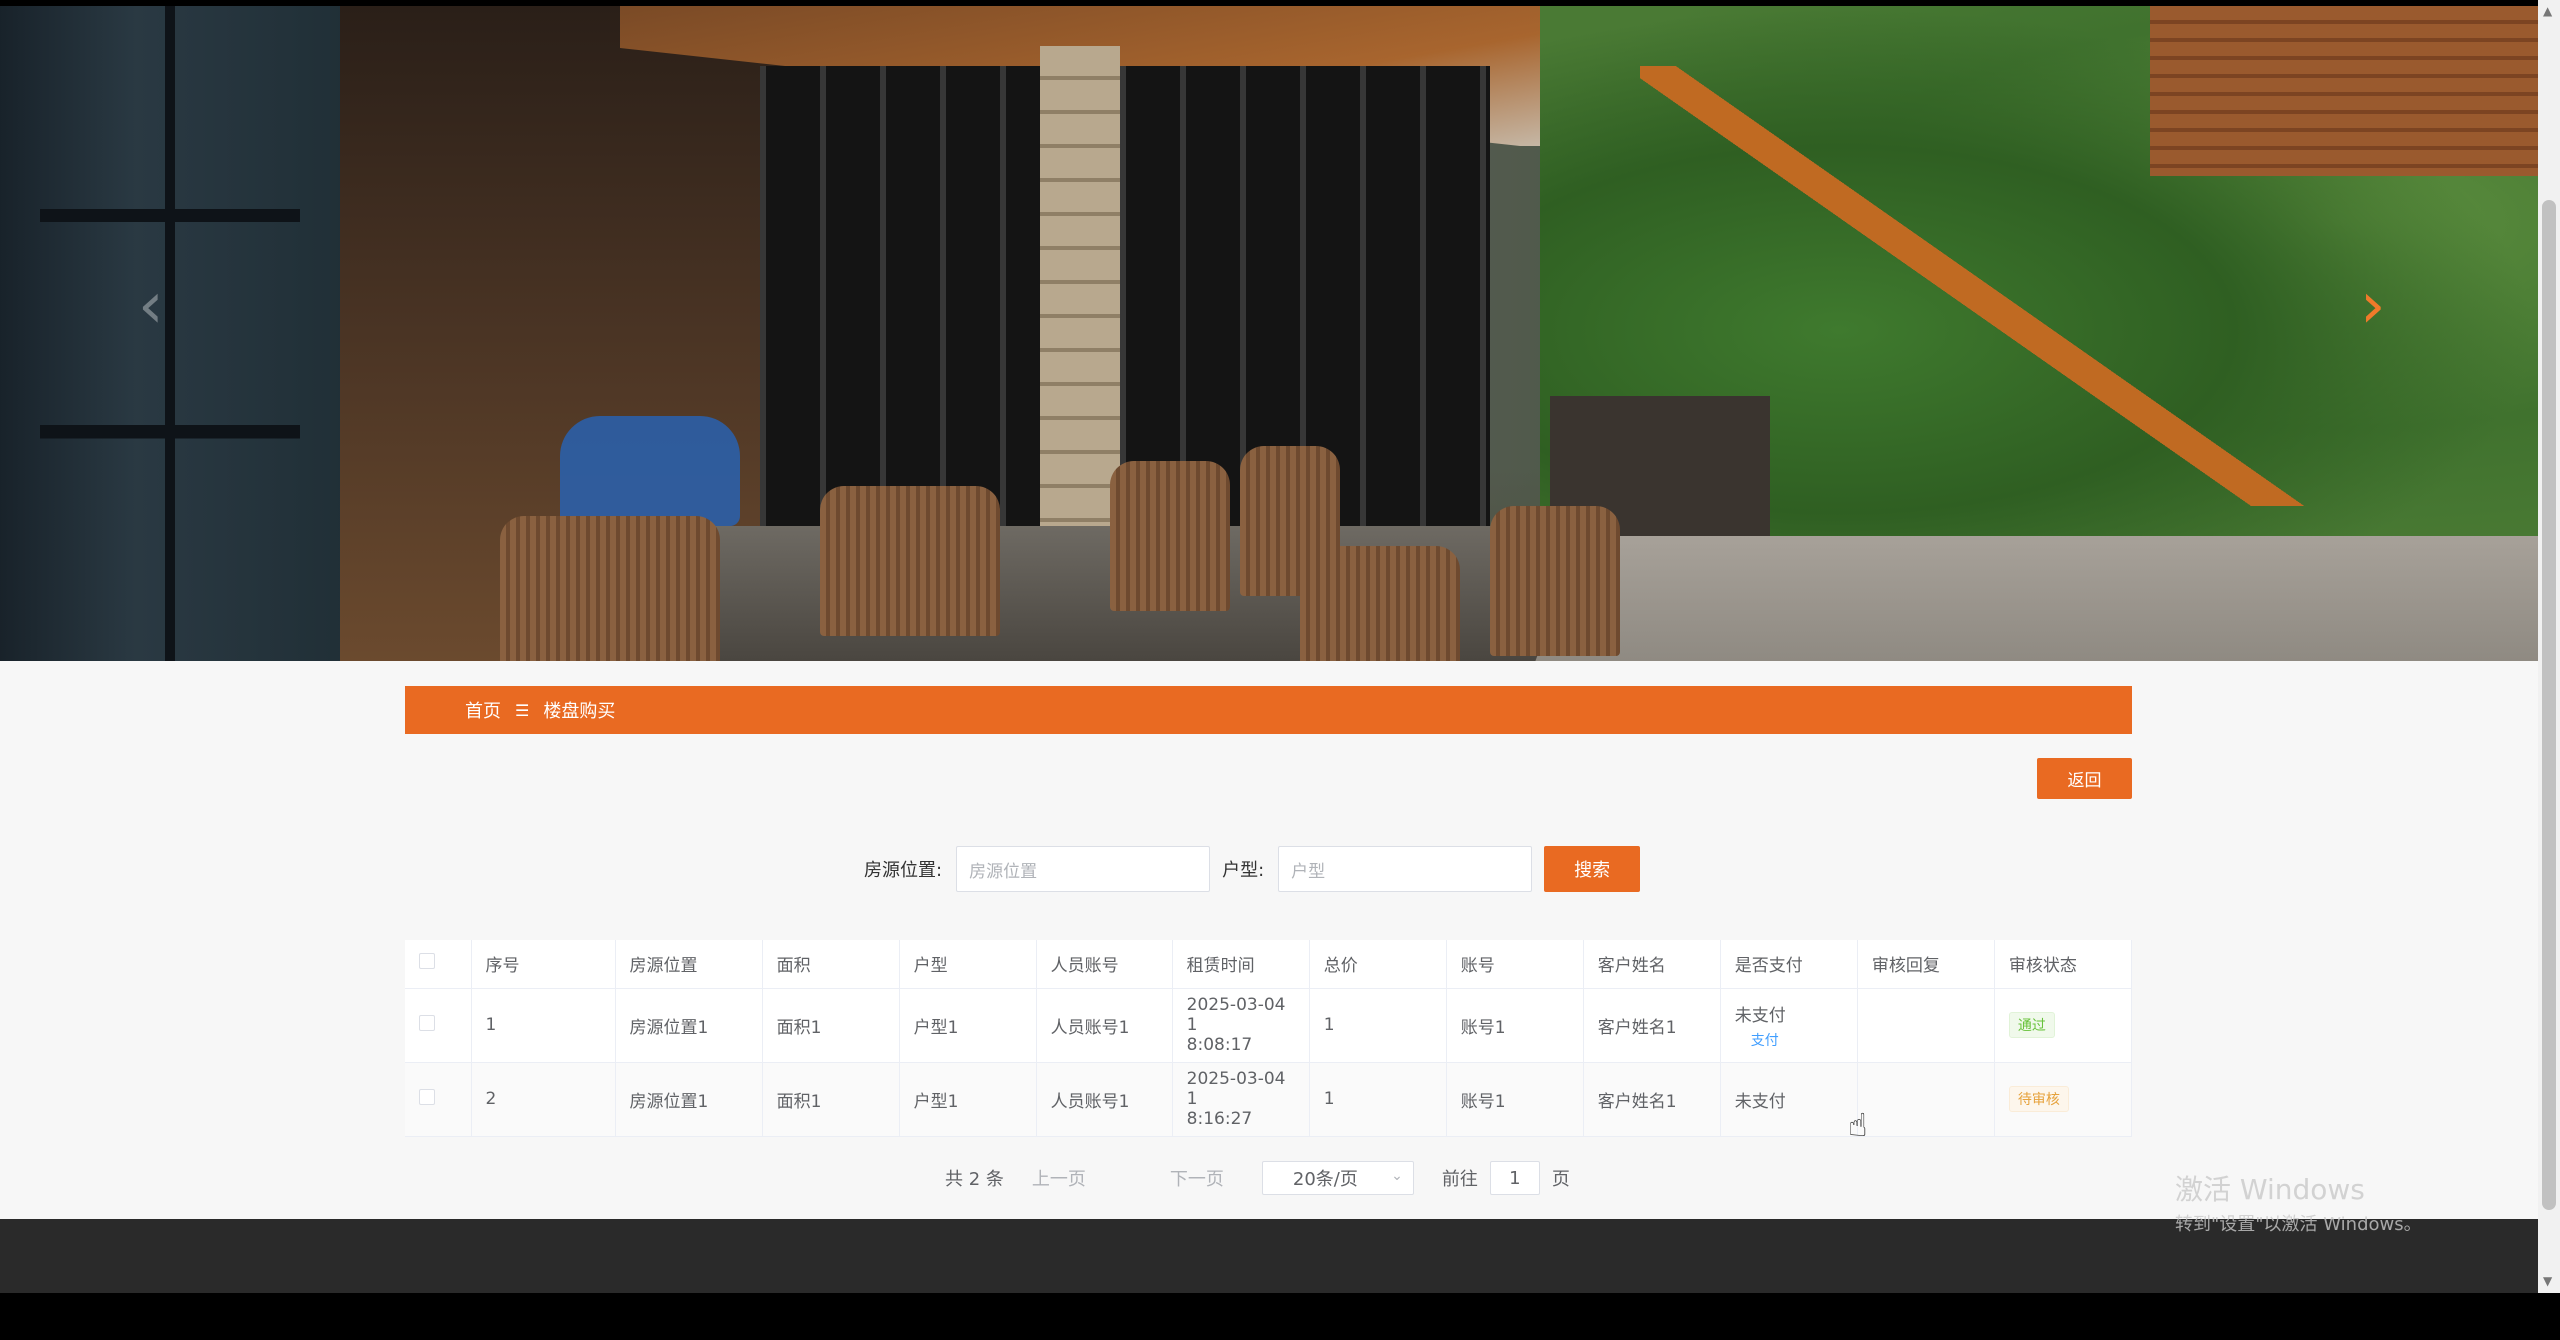 This screenshot has width=2560, height=1340. I want to click on col-header: 人员账号, so click(1104, 964).